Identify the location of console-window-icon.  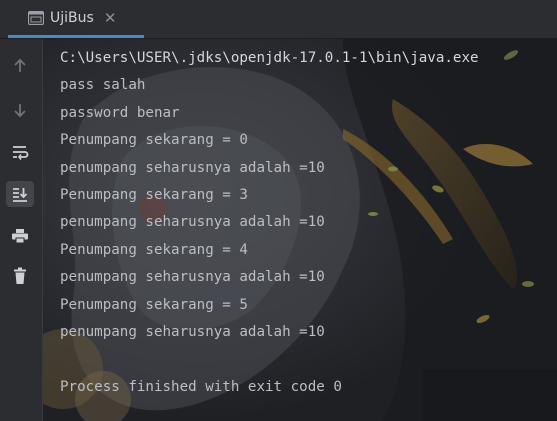
(36, 18).